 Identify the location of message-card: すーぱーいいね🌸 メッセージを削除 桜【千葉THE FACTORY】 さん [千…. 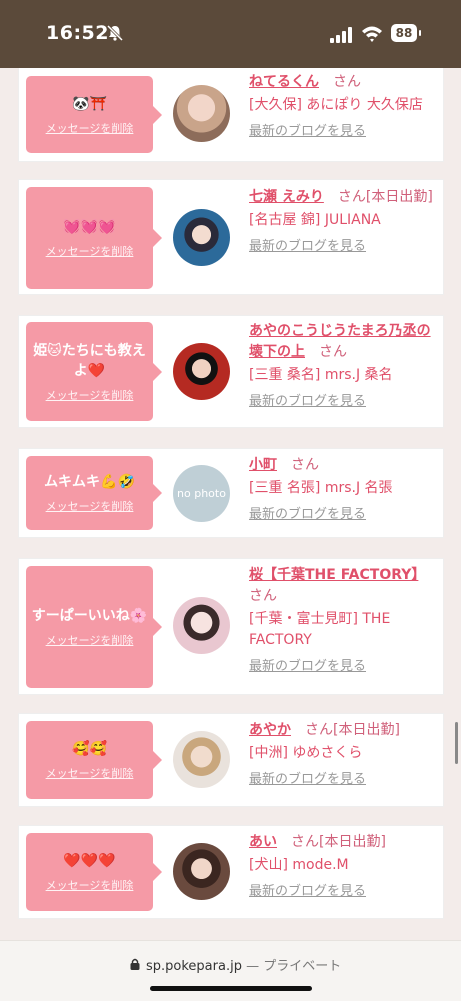
(231, 626).